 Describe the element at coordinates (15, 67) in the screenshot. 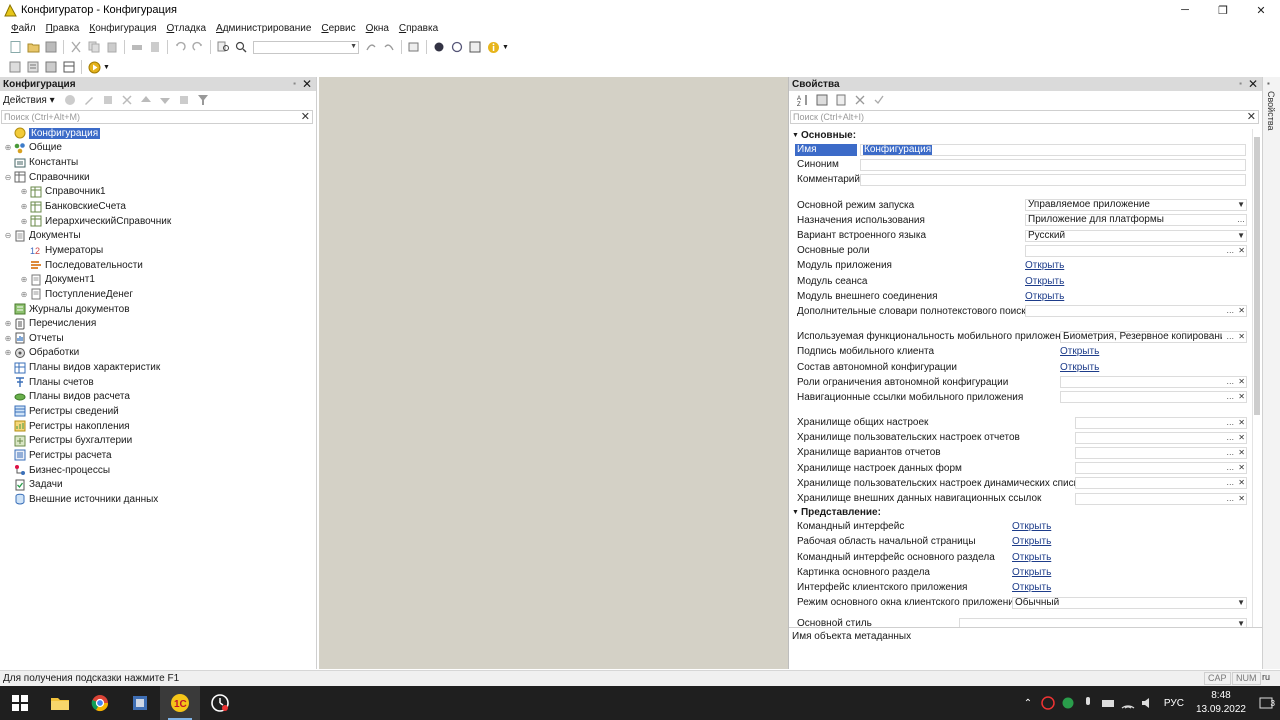

I see `config-window-icon` at that location.